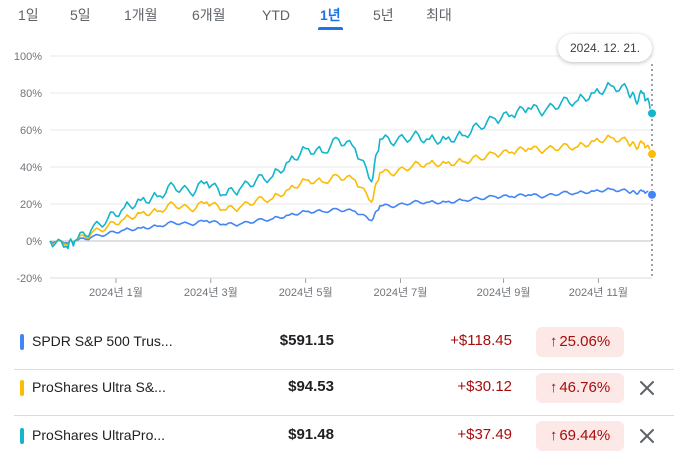 Image resolution: width=688 pixels, height=472 pixels. I want to click on security-price: $591.15, so click(306, 340).